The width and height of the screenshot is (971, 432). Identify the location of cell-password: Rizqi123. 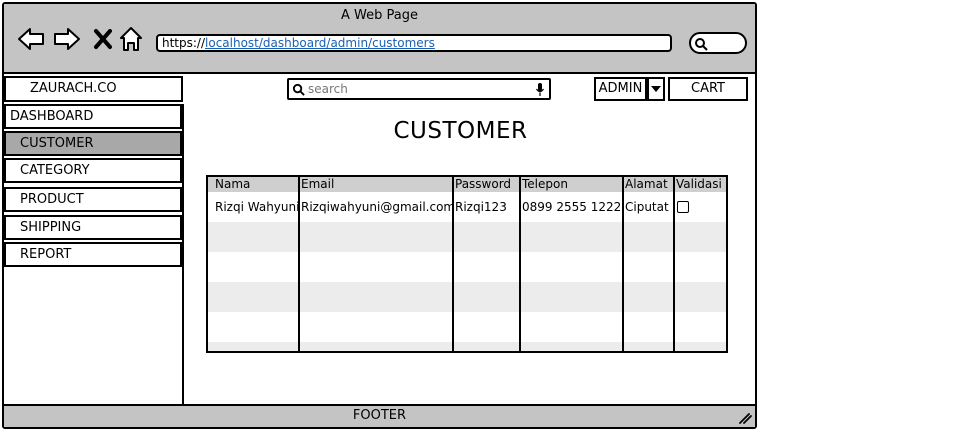
(481, 207).